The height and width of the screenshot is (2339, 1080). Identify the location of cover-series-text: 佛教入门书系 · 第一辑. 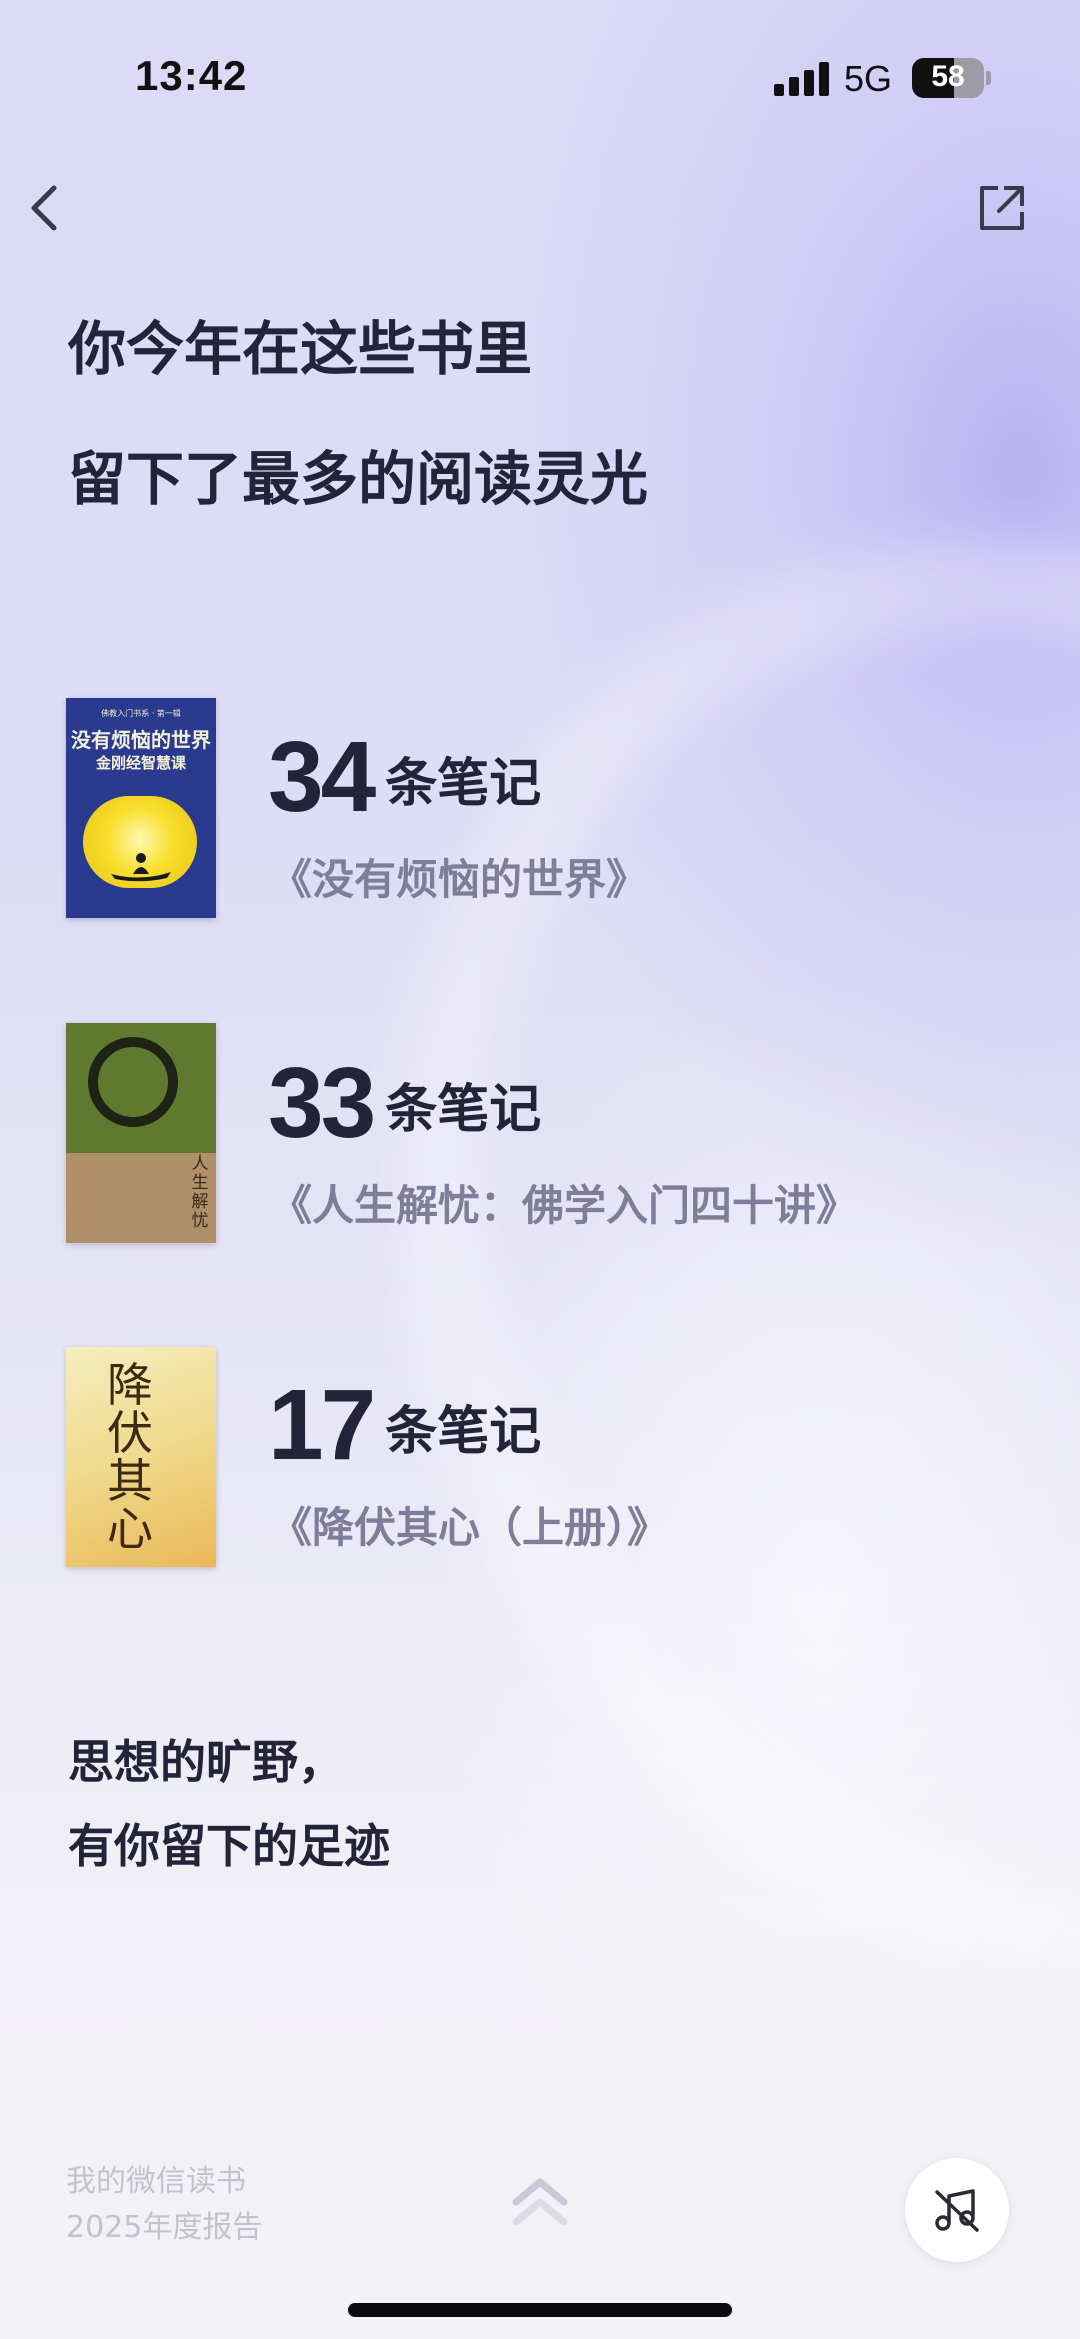
(141, 713).